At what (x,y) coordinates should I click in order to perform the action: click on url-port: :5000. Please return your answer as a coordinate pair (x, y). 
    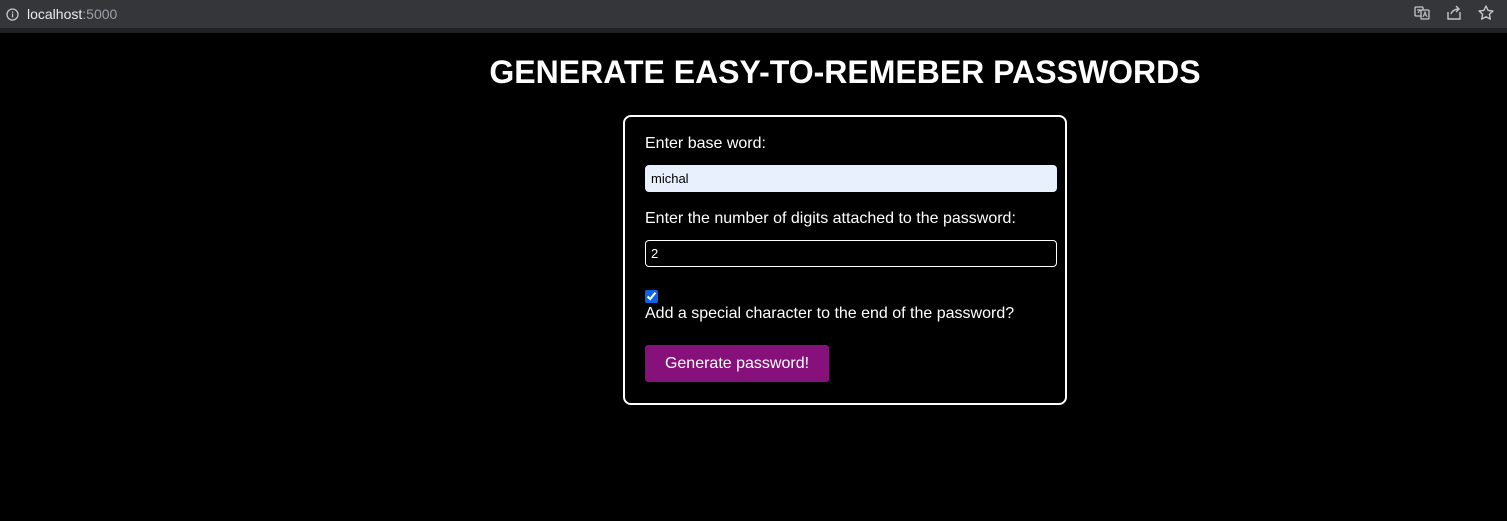
    Looking at the image, I should click on (100, 14).